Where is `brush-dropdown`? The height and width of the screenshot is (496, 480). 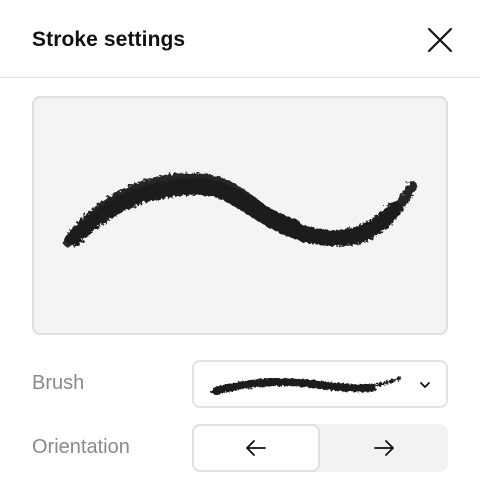 brush-dropdown is located at coordinates (320, 384).